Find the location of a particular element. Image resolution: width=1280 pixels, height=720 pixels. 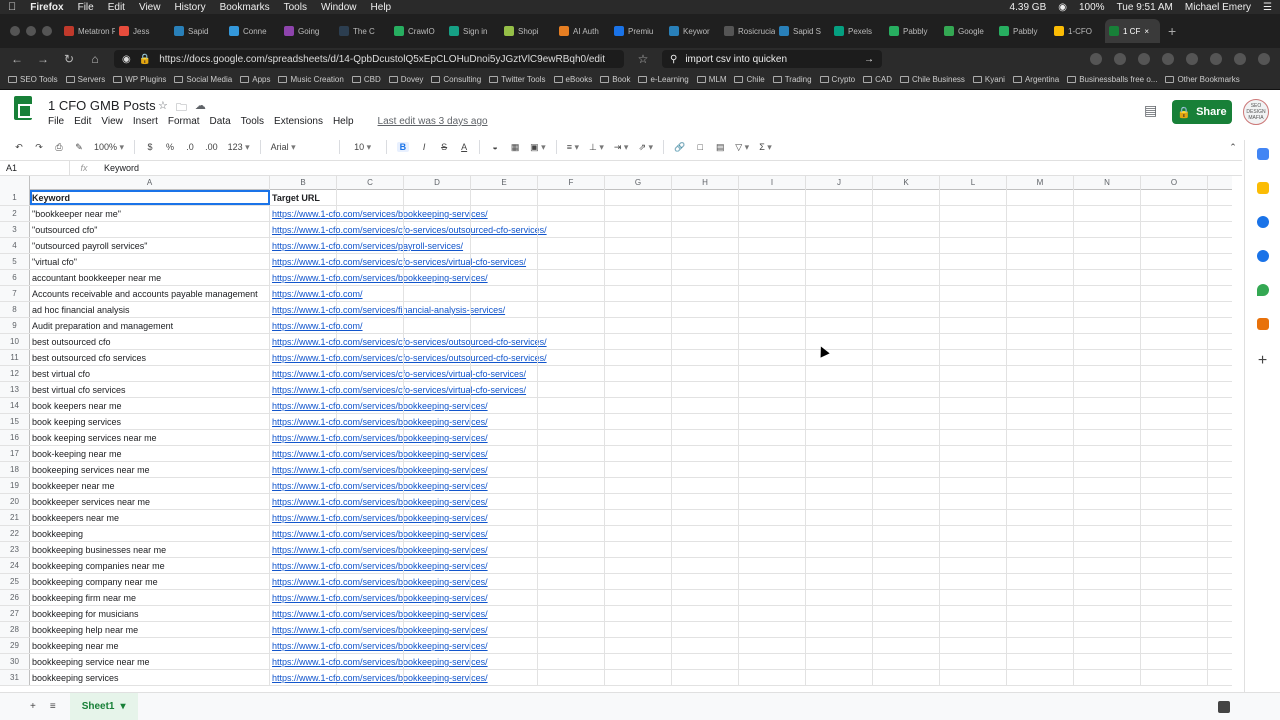

row-header: 18 is located at coordinates (15, 469).